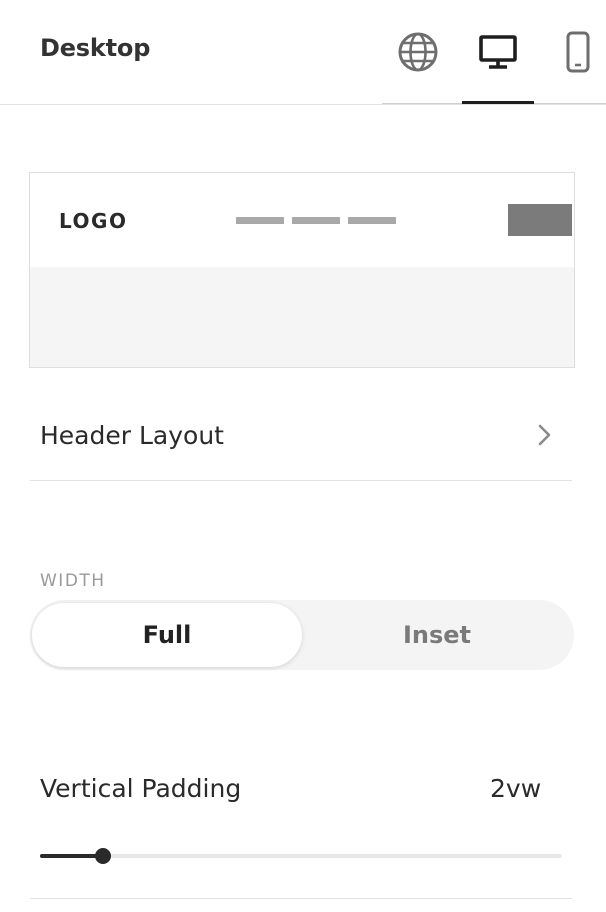  I want to click on slider-fill, so click(71, 856).